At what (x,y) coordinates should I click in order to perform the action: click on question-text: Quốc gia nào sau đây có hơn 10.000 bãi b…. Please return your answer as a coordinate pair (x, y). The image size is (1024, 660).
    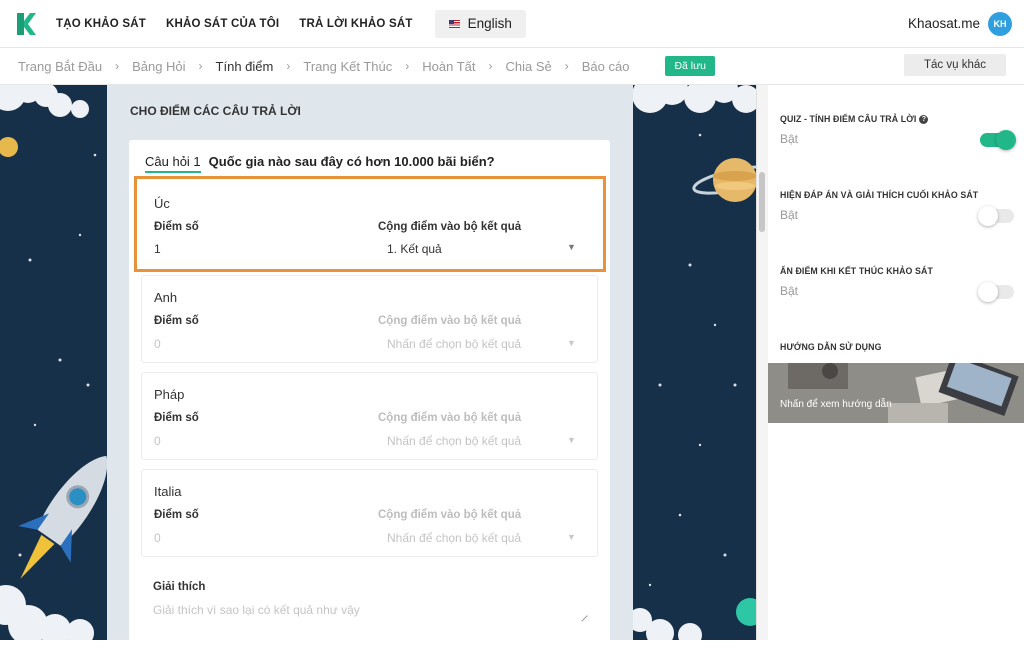
    Looking at the image, I should click on (351, 161).